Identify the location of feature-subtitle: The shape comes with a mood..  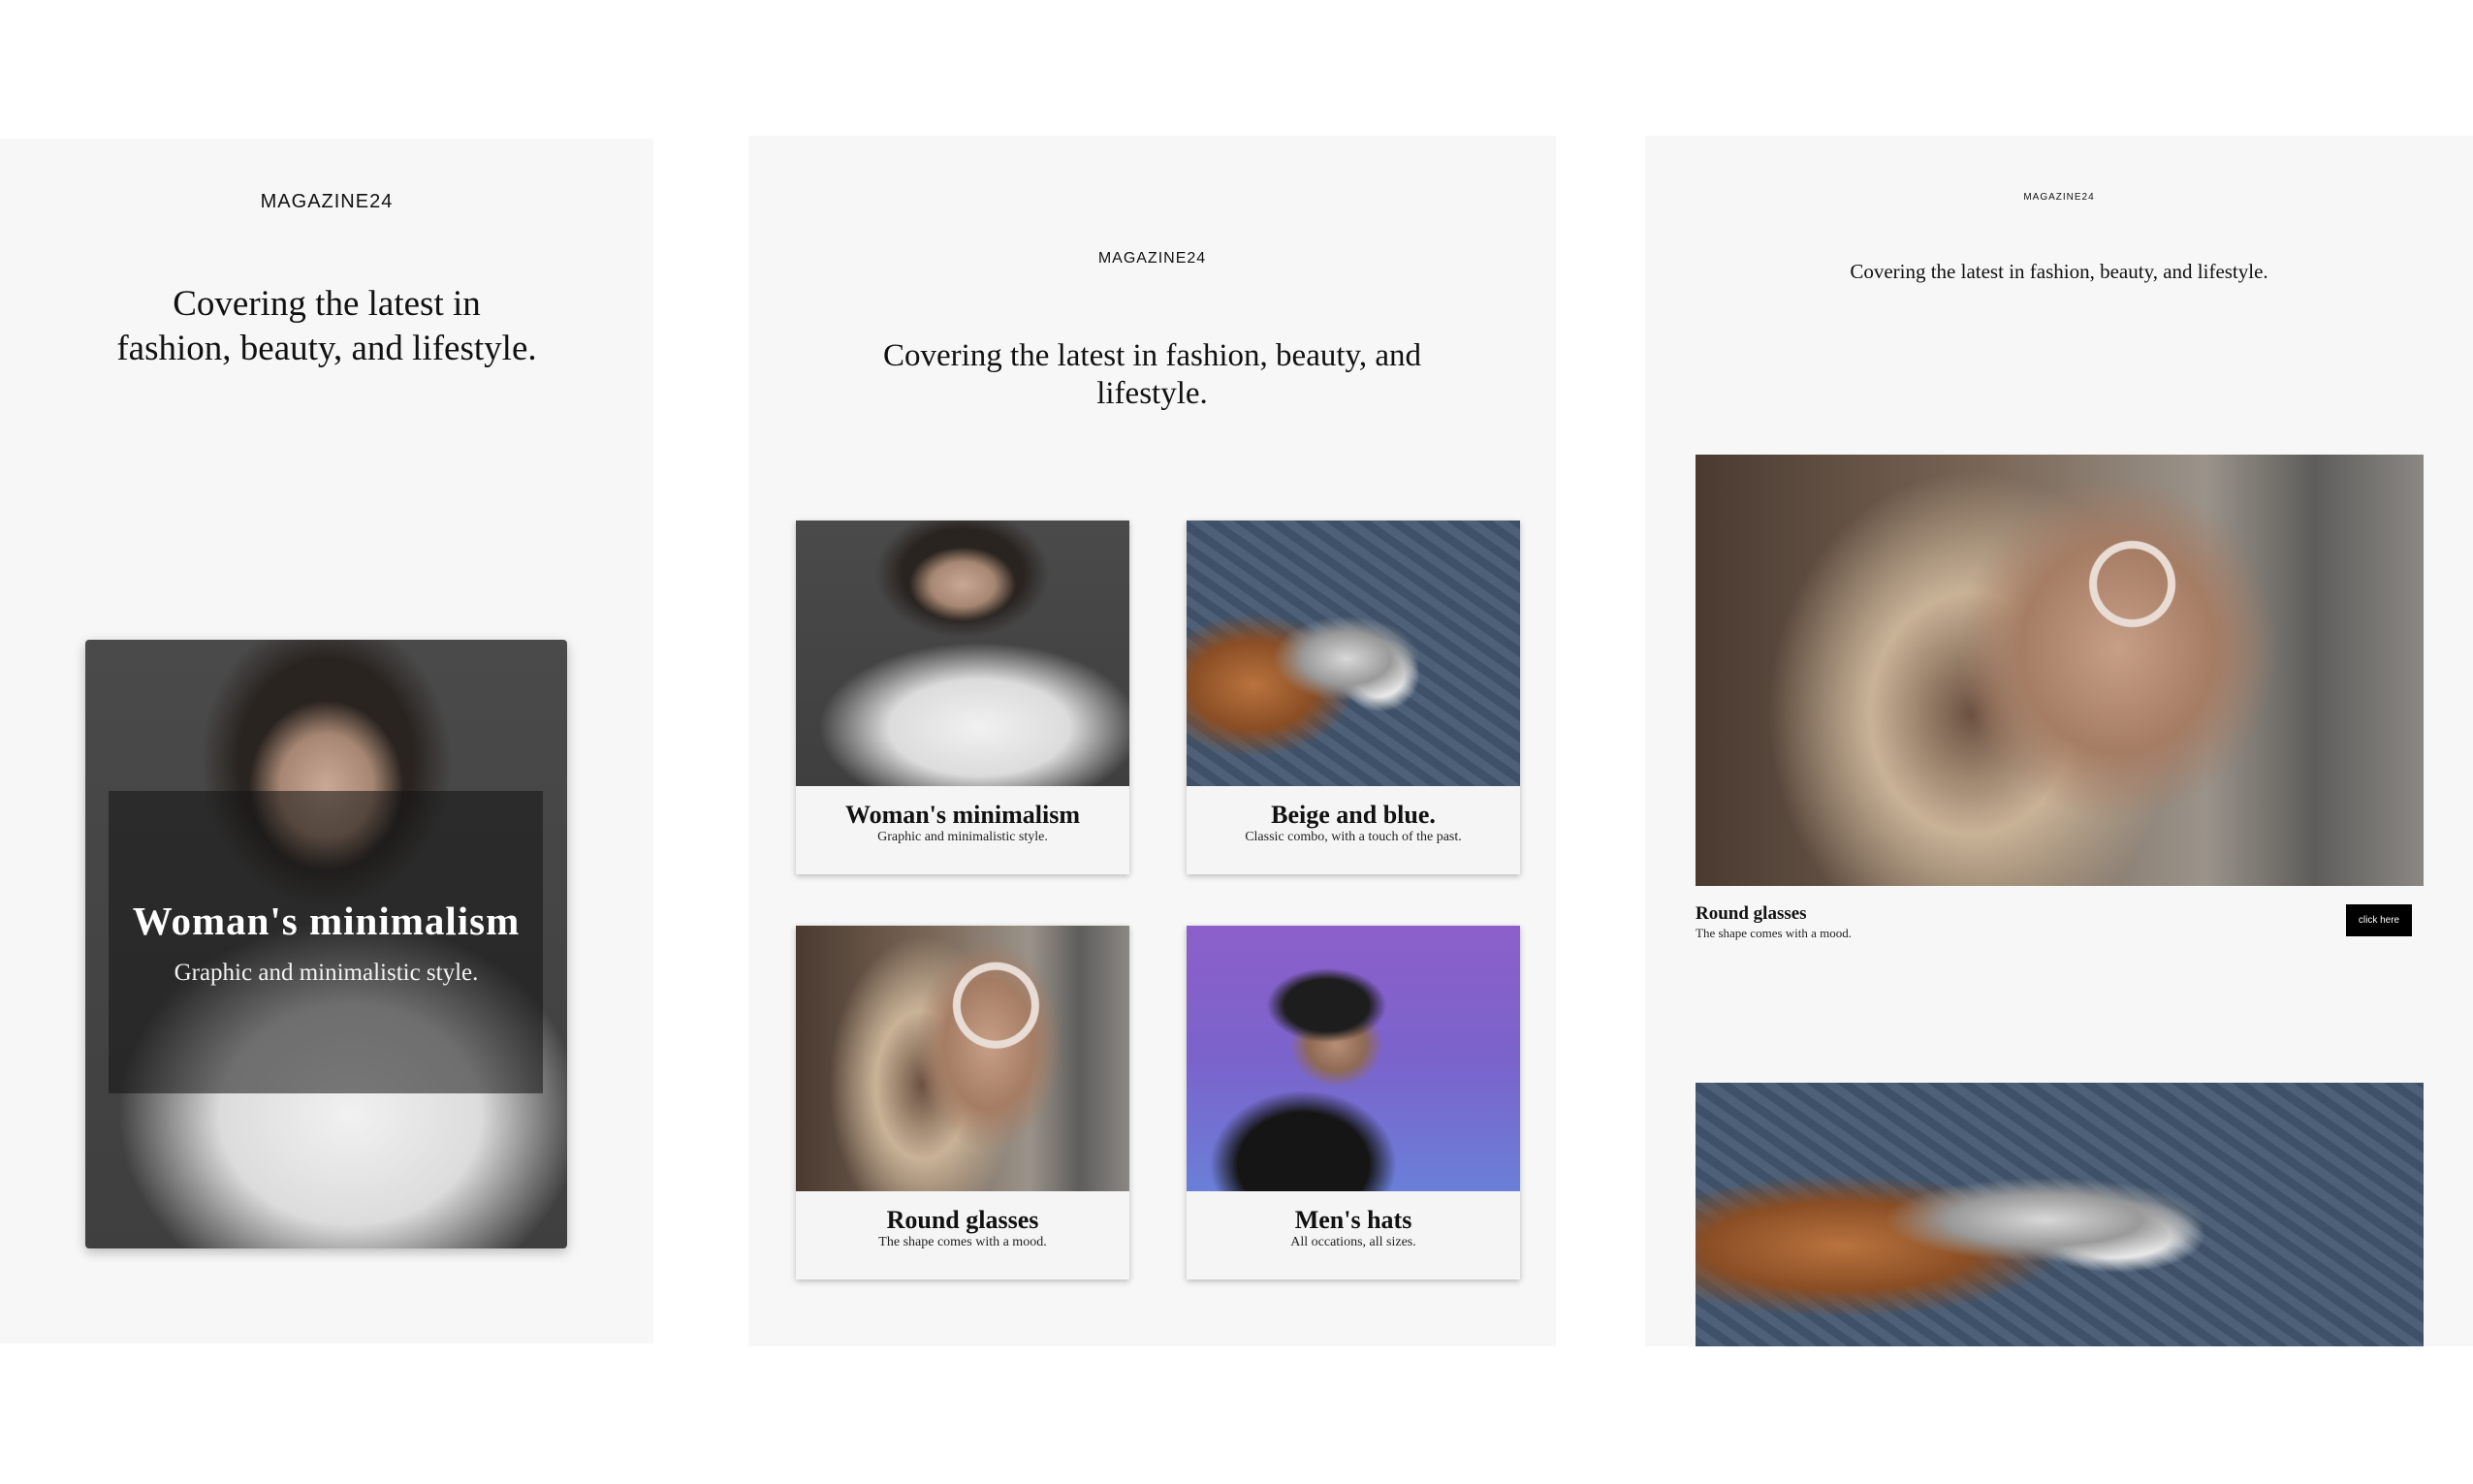
(1775, 933).